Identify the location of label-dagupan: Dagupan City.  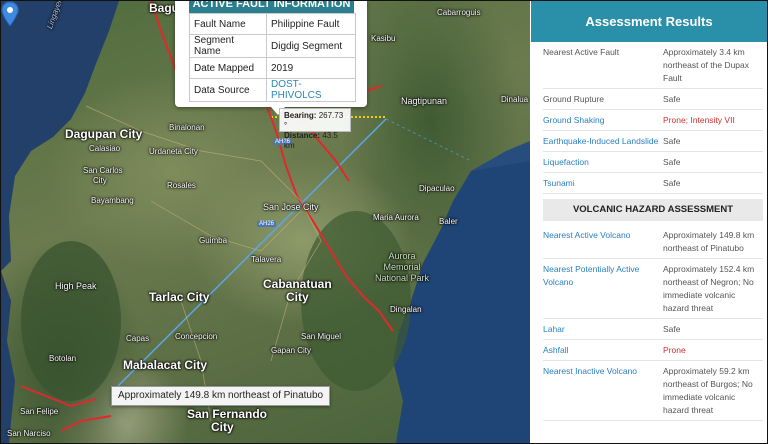
(104, 134).